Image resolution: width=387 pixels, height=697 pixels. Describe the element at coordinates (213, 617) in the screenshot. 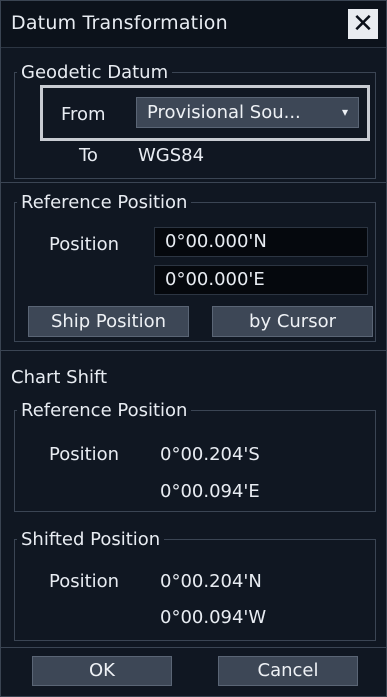

I see `shifted-longitude-value: 0°00.094'W` at that location.